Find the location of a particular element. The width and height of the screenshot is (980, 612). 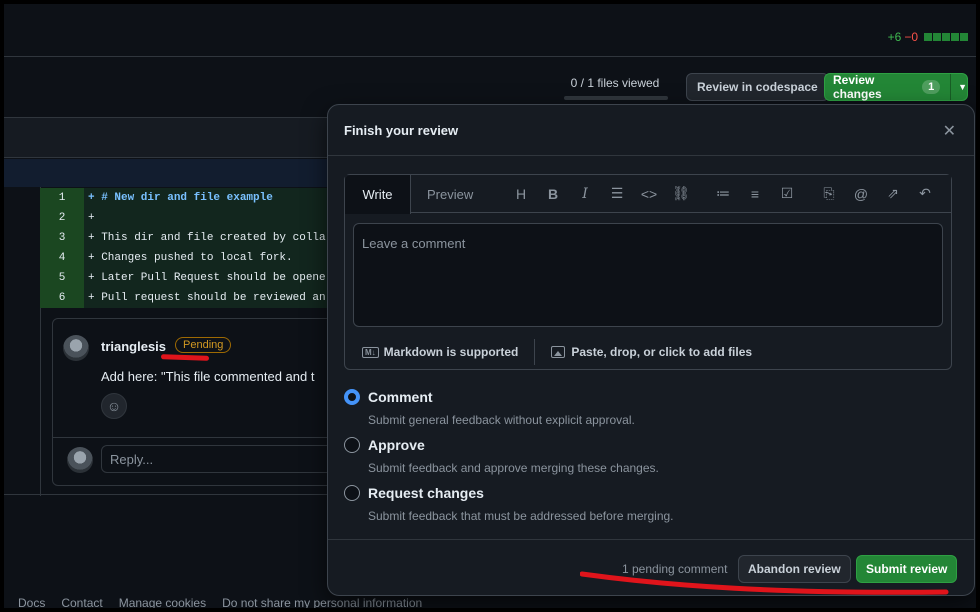

line-number: 5 is located at coordinates (62, 278).